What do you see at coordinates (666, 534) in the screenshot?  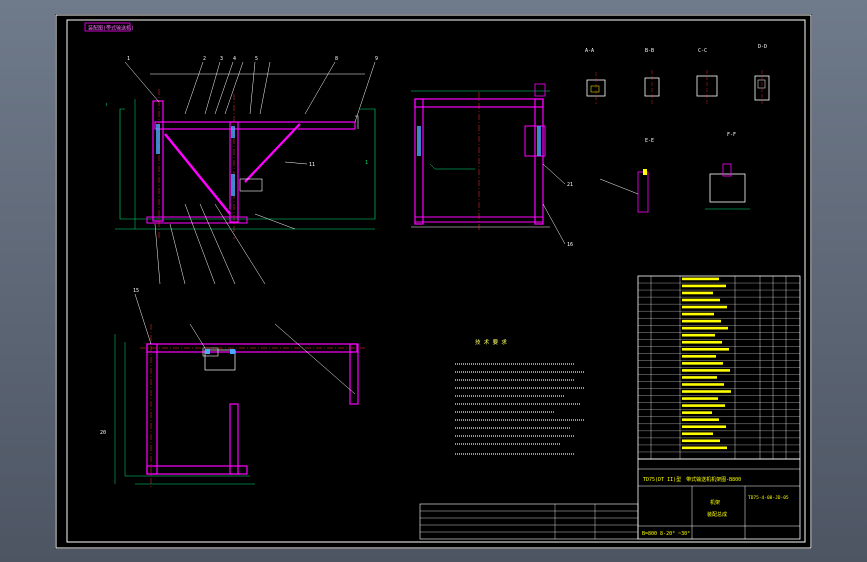 I see `title-line-2: B=800 8-20° ~30°` at bounding box center [666, 534].